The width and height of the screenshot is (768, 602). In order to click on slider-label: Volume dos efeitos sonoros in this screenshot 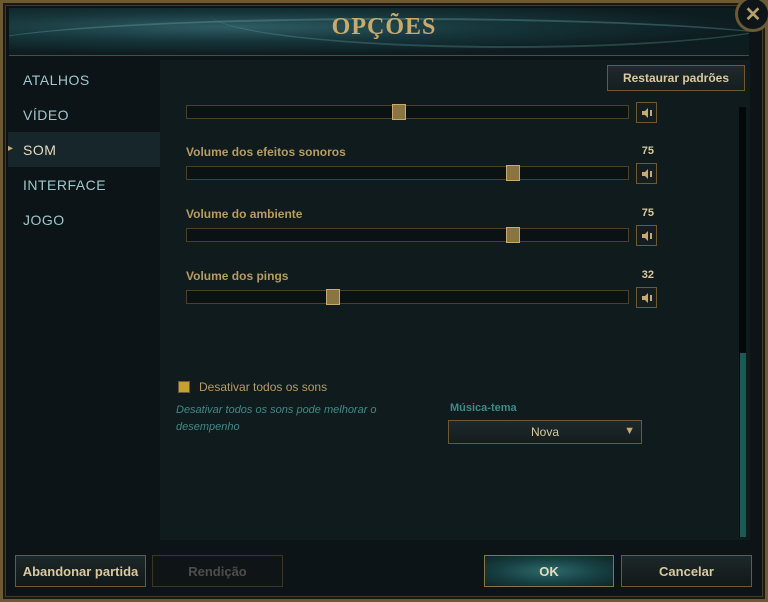, I will do `click(266, 152)`.